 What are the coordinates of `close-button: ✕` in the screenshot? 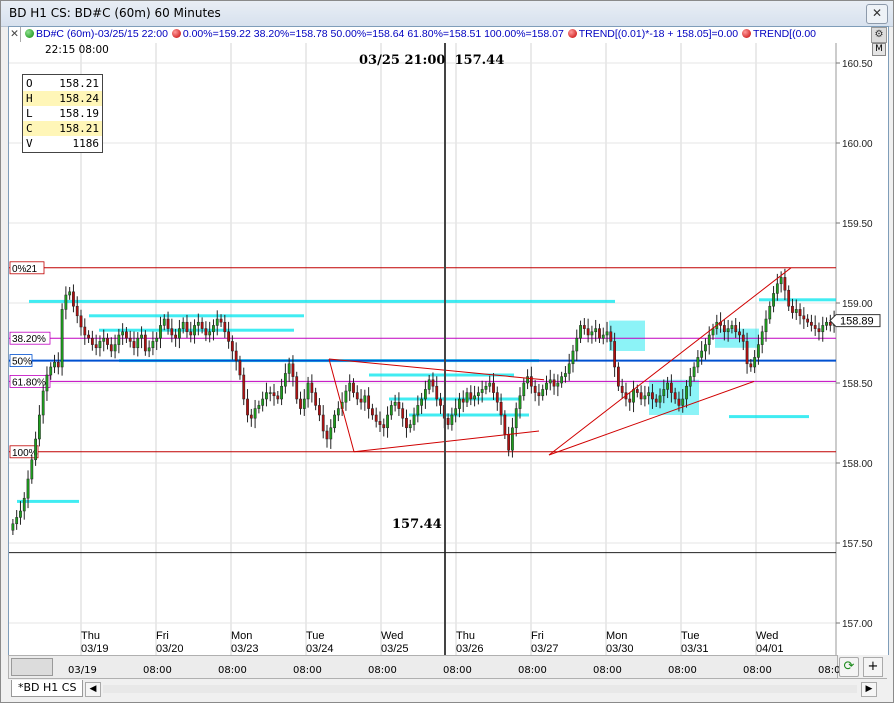 It's located at (877, 14).